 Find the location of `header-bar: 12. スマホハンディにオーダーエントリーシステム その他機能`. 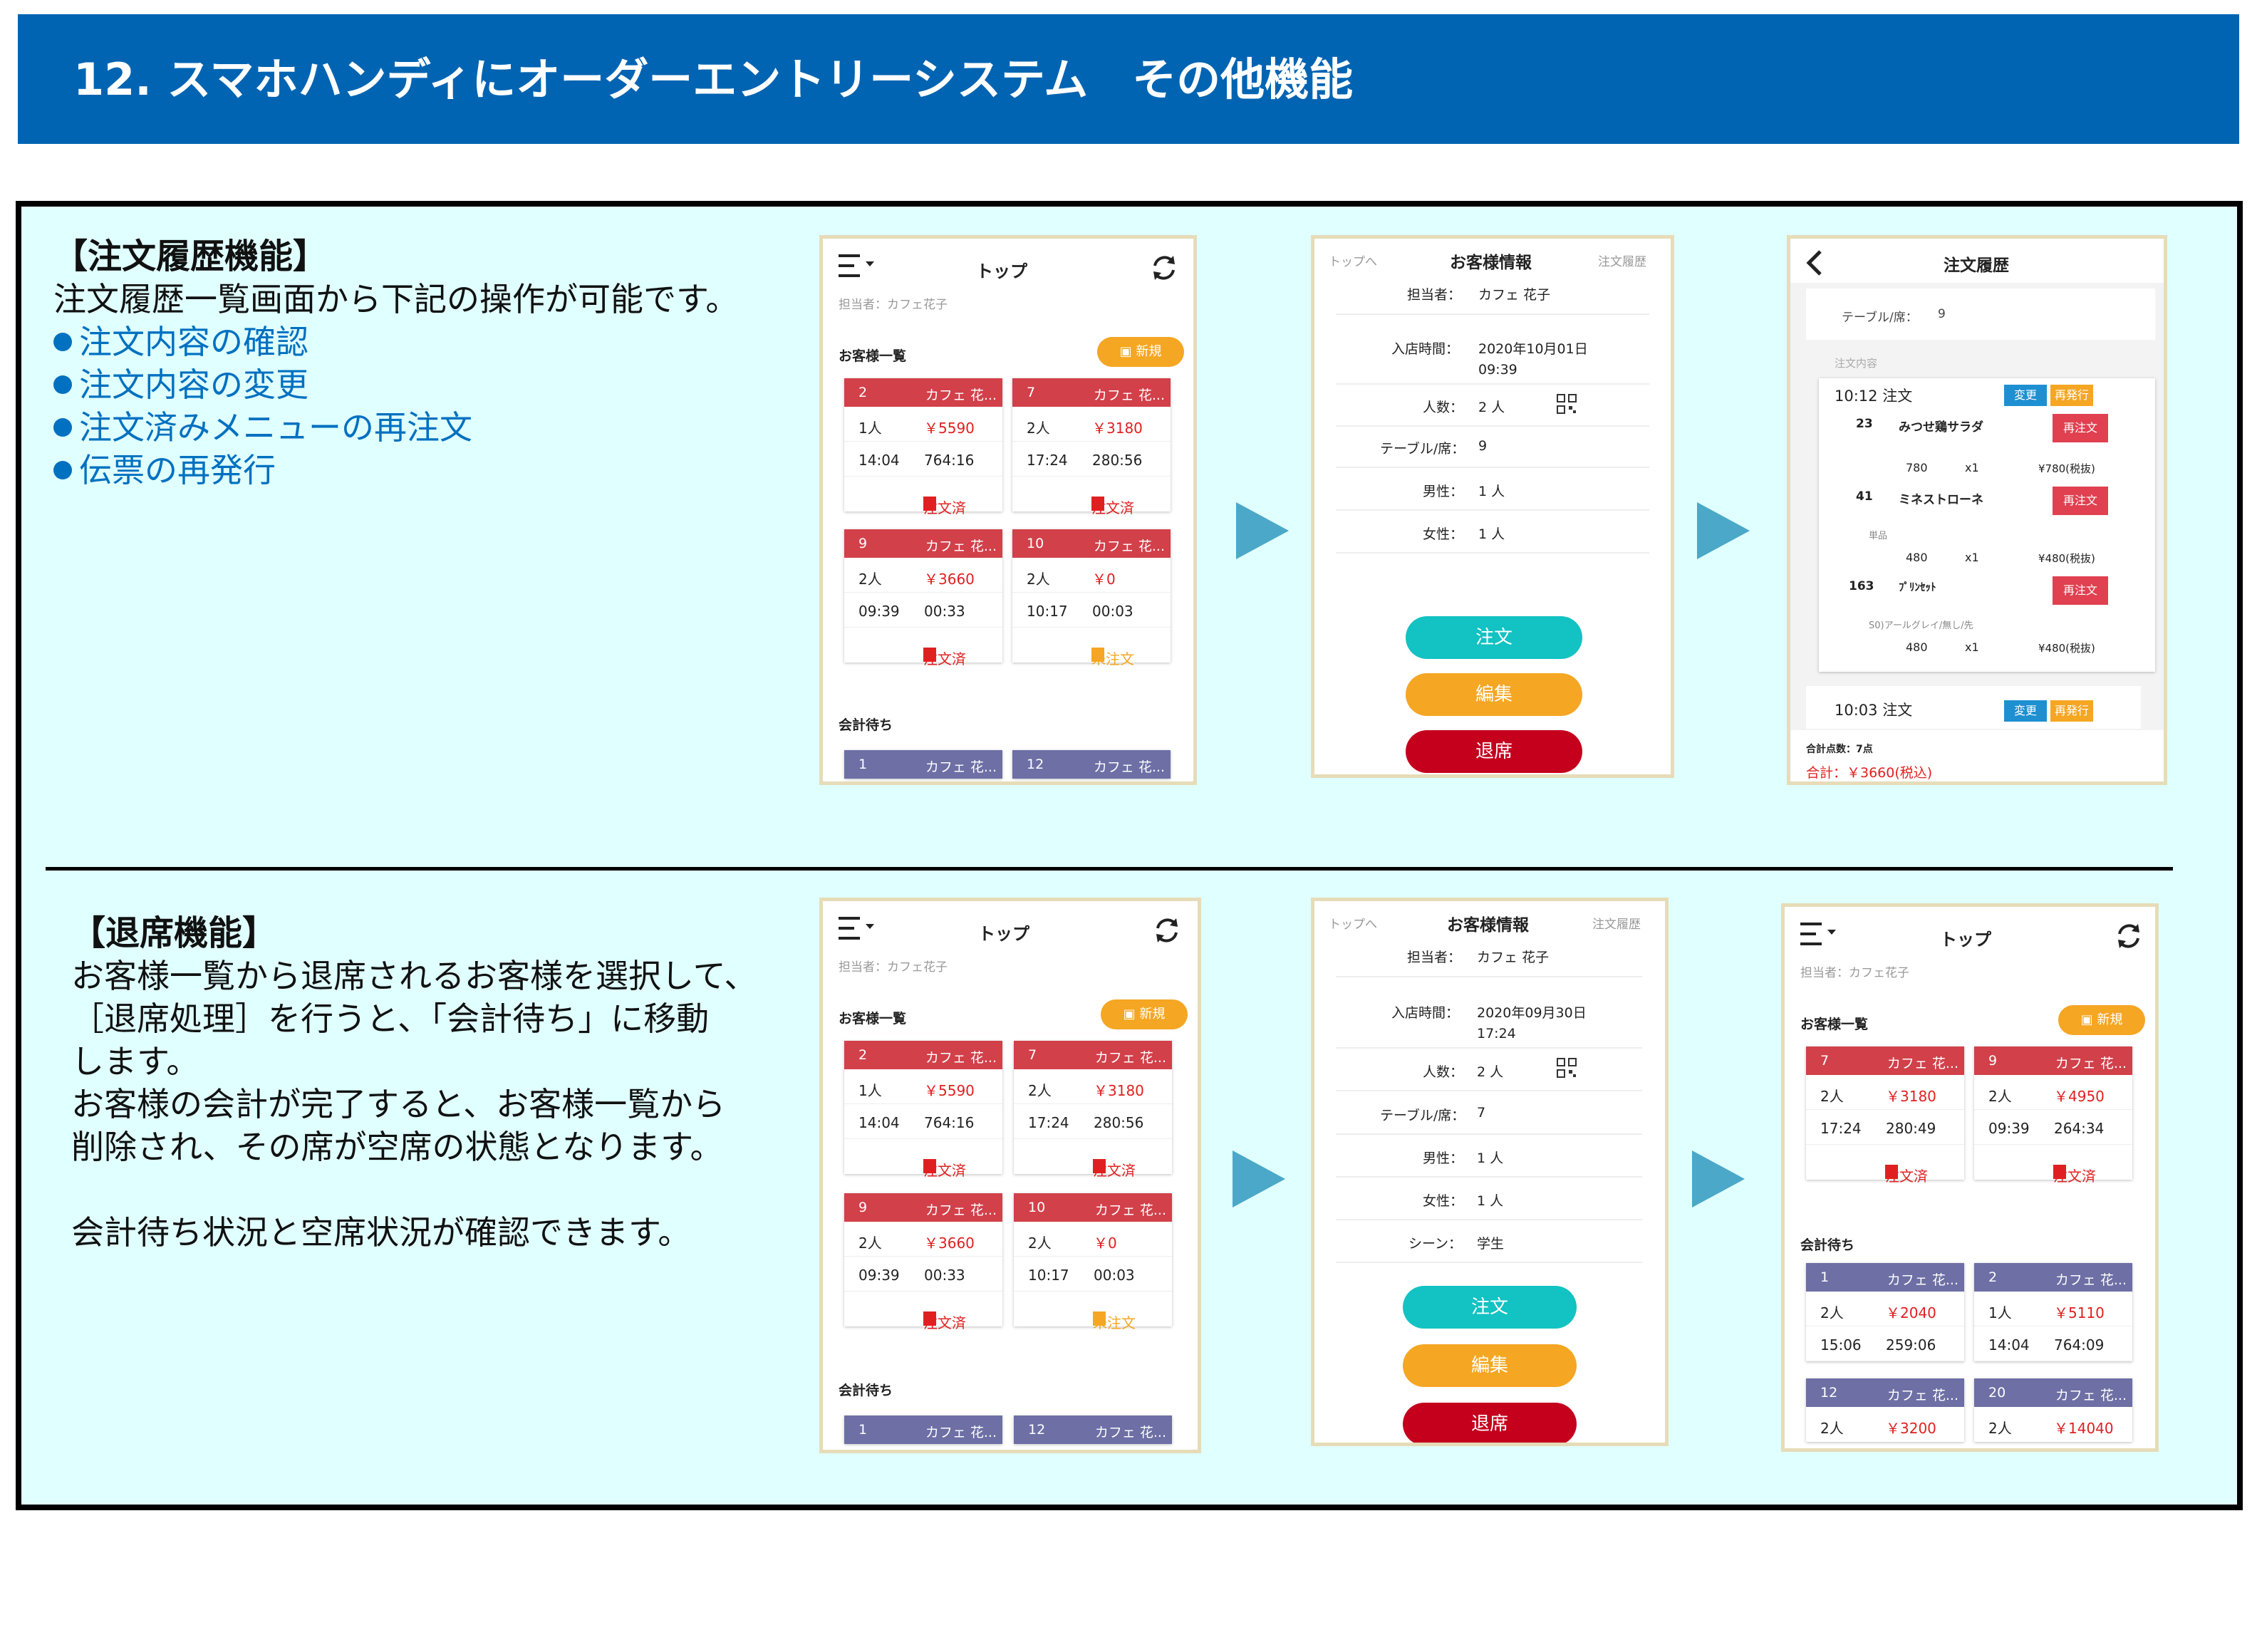

header-bar: 12. スマホハンディにオーダーエントリーシステム その他機能 is located at coordinates (1128, 79).